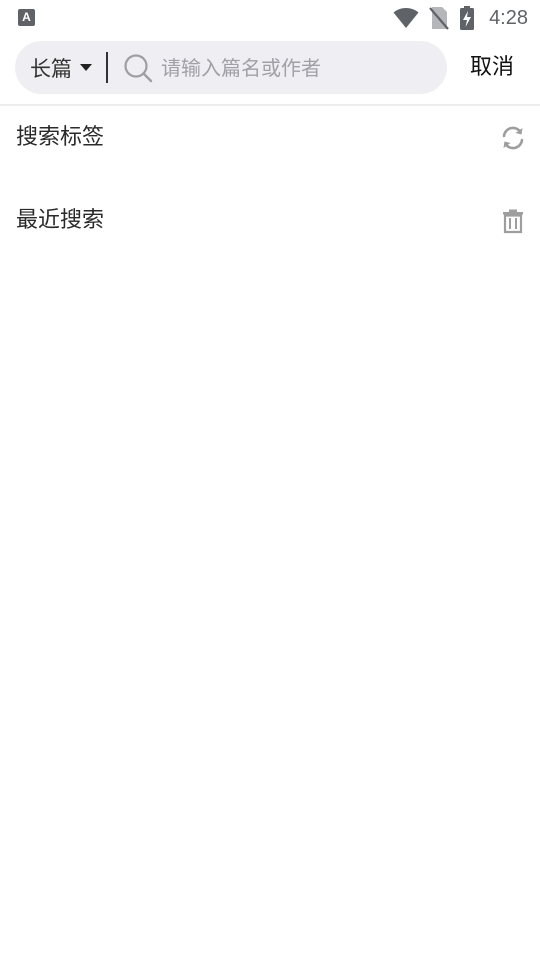 Image resolution: width=540 pixels, height=960 pixels. What do you see at coordinates (270, 138) in the screenshot?
I see `search-tags-header: 搜索标签` at bounding box center [270, 138].